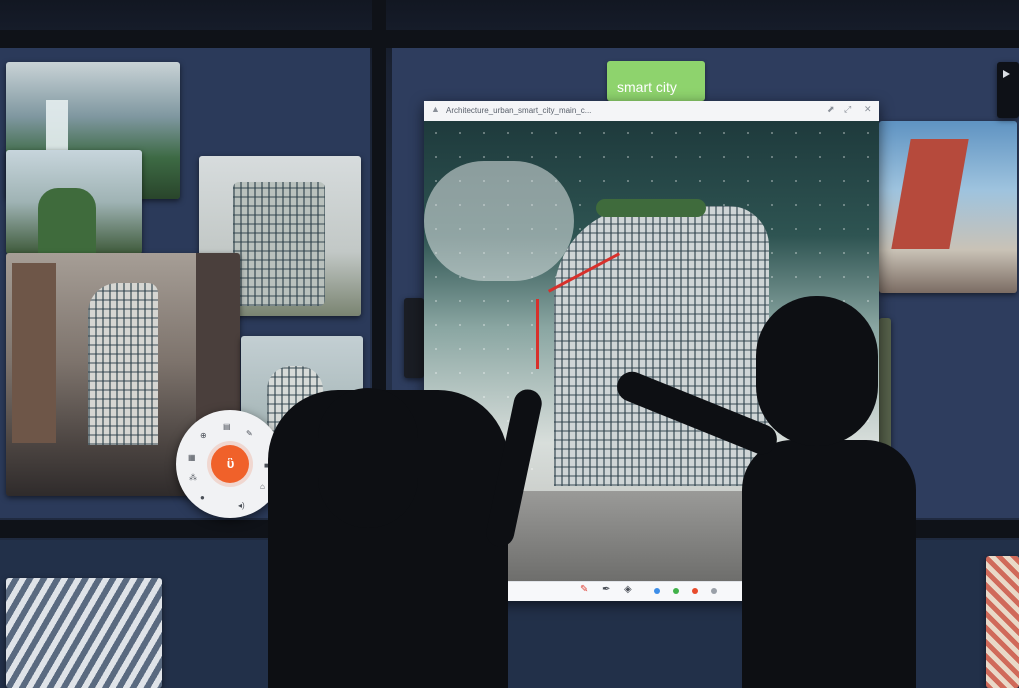  I want to click on expand-icon: ⤢, so click(847, 109).